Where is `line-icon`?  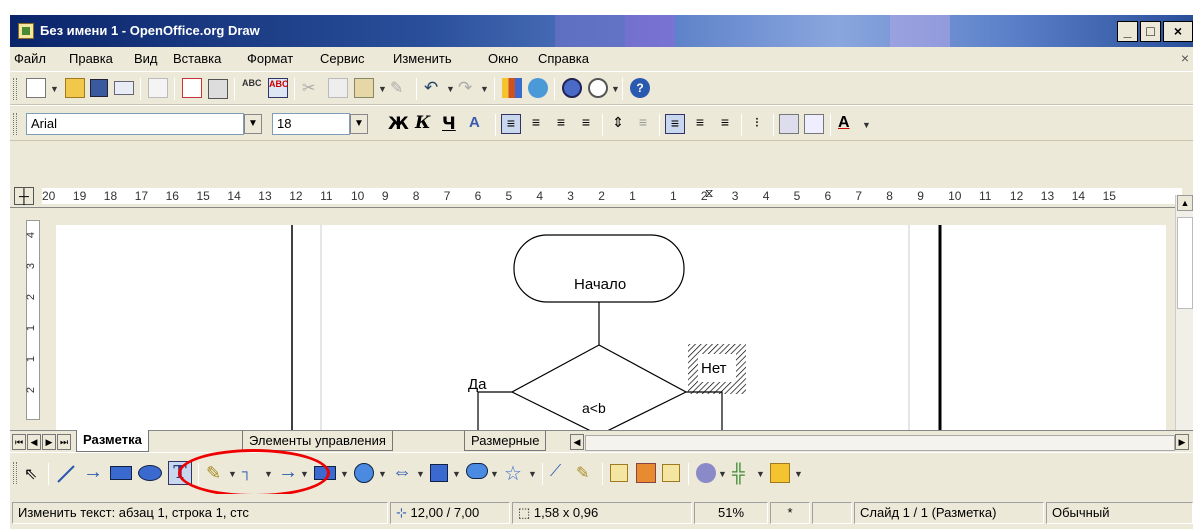 line-icon is located at coordinates (66, 474).